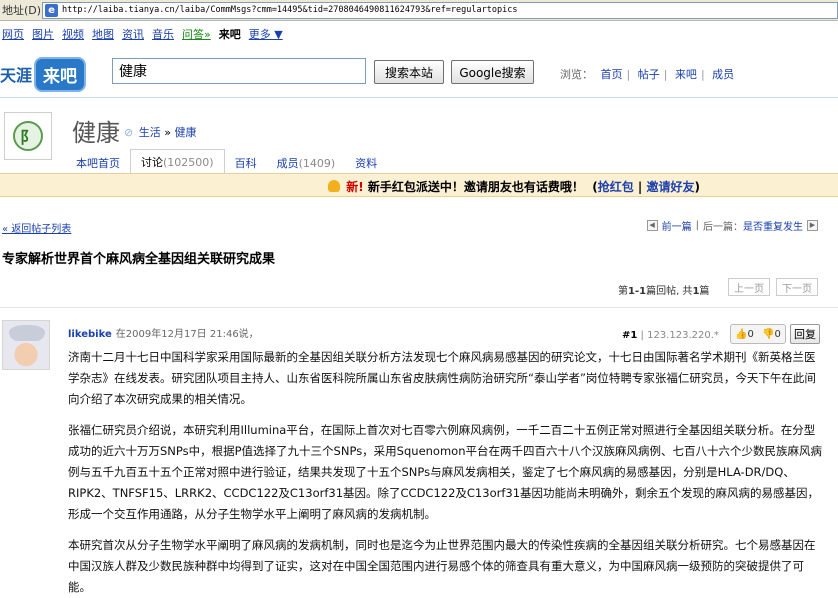  I want to click on category-parent-link: 生活, so click(150, 132).